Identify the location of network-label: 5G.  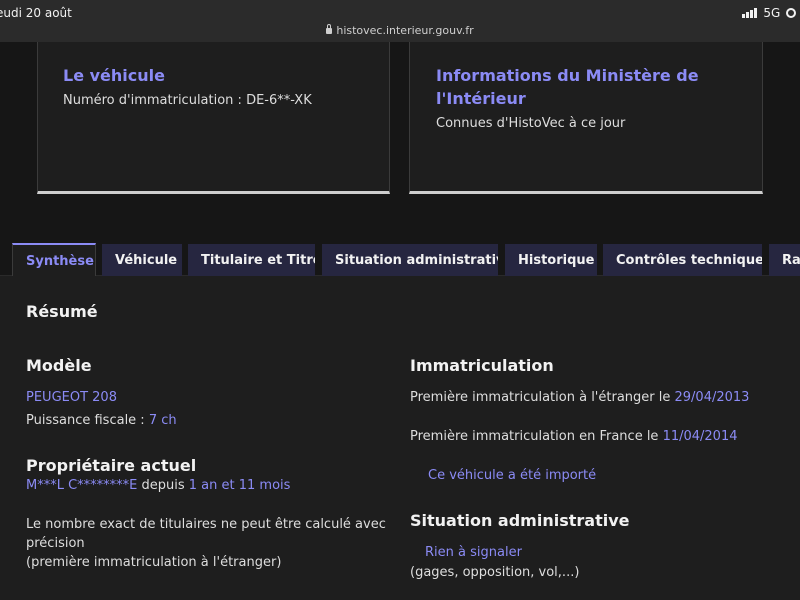
(772, 13).